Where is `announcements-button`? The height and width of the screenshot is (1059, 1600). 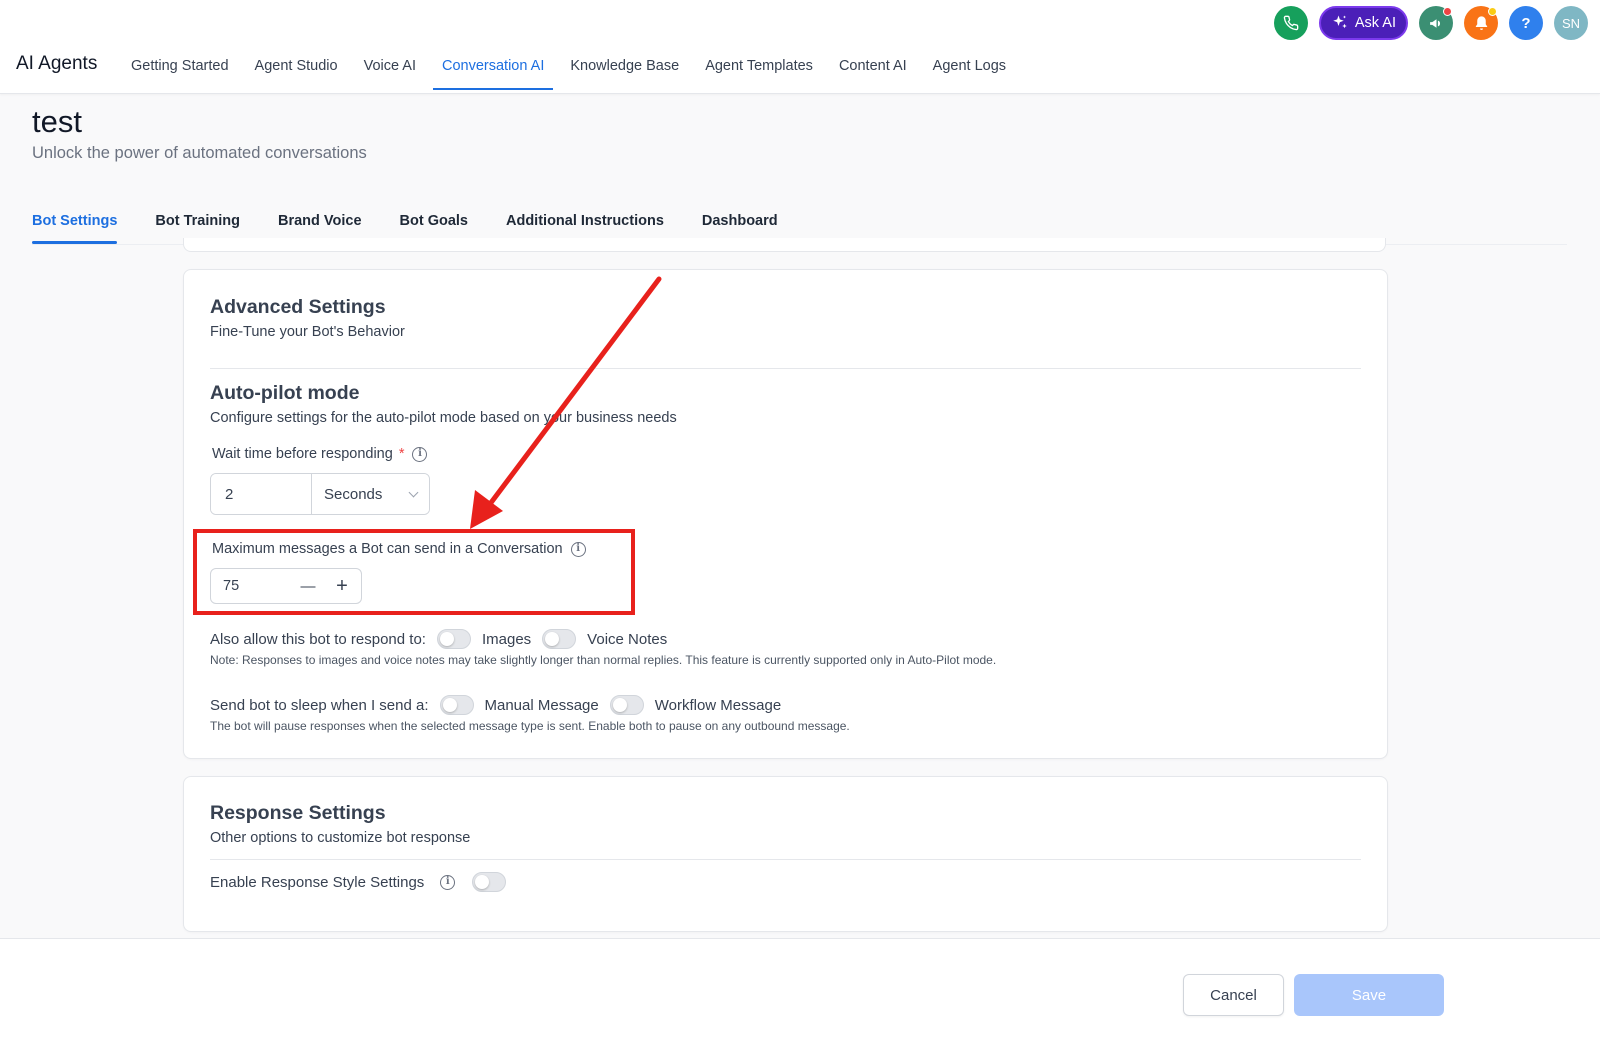
announcements-button is located at coordinates (1436, 23).